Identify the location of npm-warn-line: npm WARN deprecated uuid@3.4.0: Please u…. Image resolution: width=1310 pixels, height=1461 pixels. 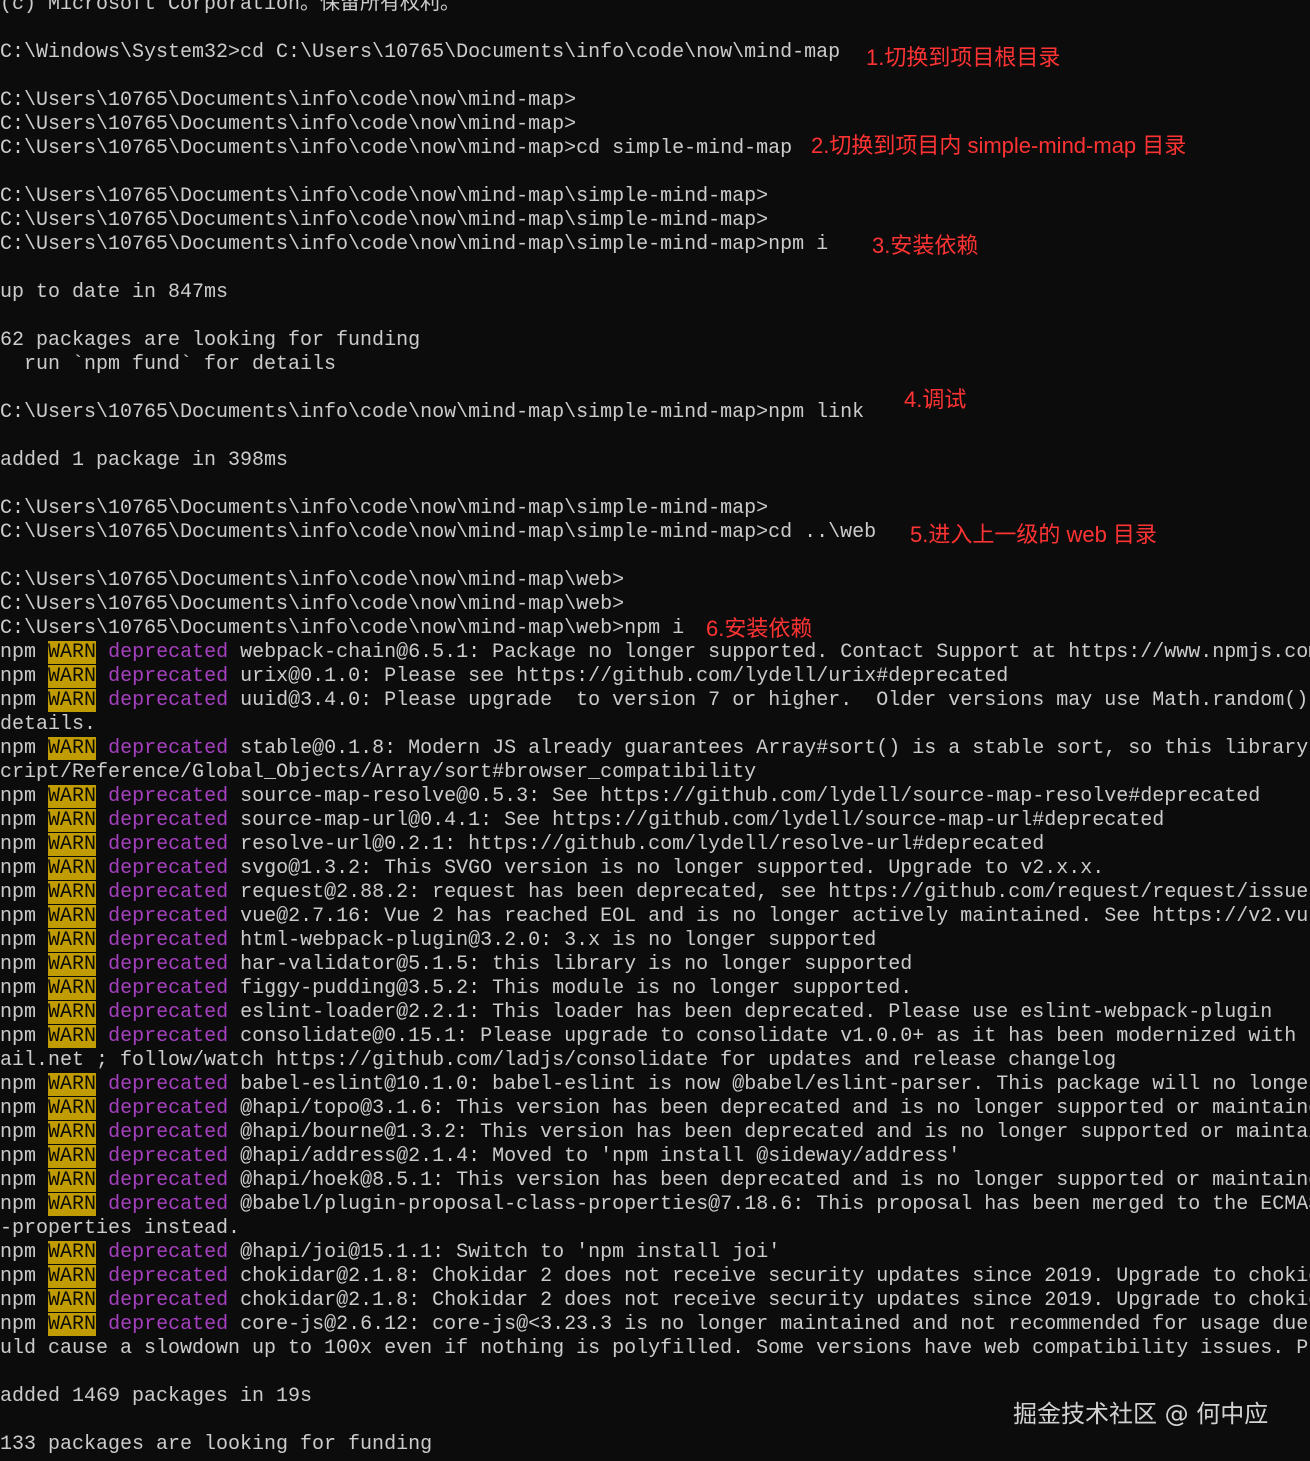
(655, 701).